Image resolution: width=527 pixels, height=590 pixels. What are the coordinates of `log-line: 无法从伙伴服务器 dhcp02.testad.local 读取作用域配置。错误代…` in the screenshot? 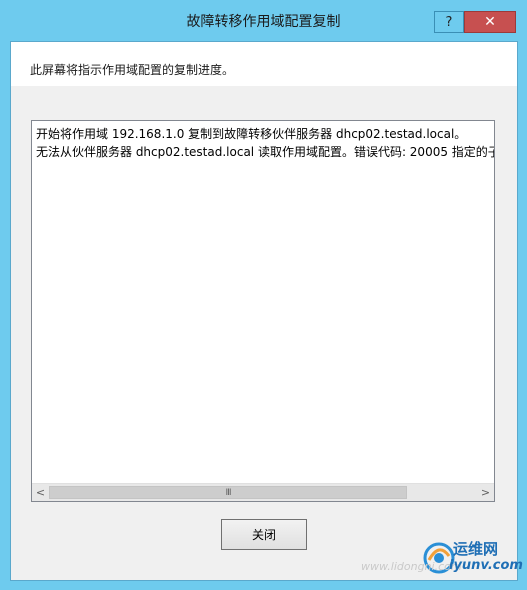 It's located at (265, 152).